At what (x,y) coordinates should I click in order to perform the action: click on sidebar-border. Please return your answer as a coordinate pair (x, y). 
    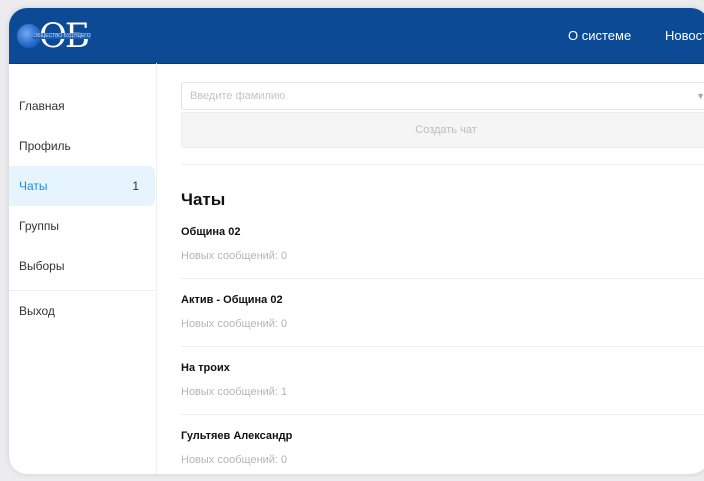
    Looking at the image, I should click on (156, 268).